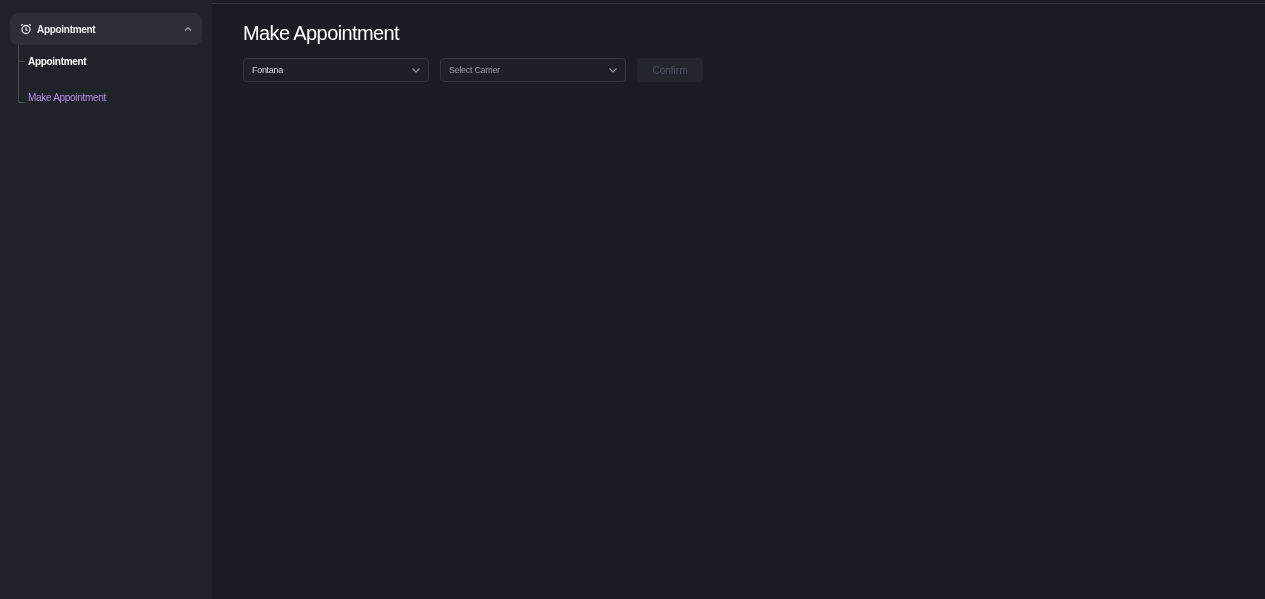 Image resolution: width=1265 pixels, height=599 pixels. Describe the element at coordinates (57, 61) in the screenshot. I see `menu-item: Appointment` at that location.